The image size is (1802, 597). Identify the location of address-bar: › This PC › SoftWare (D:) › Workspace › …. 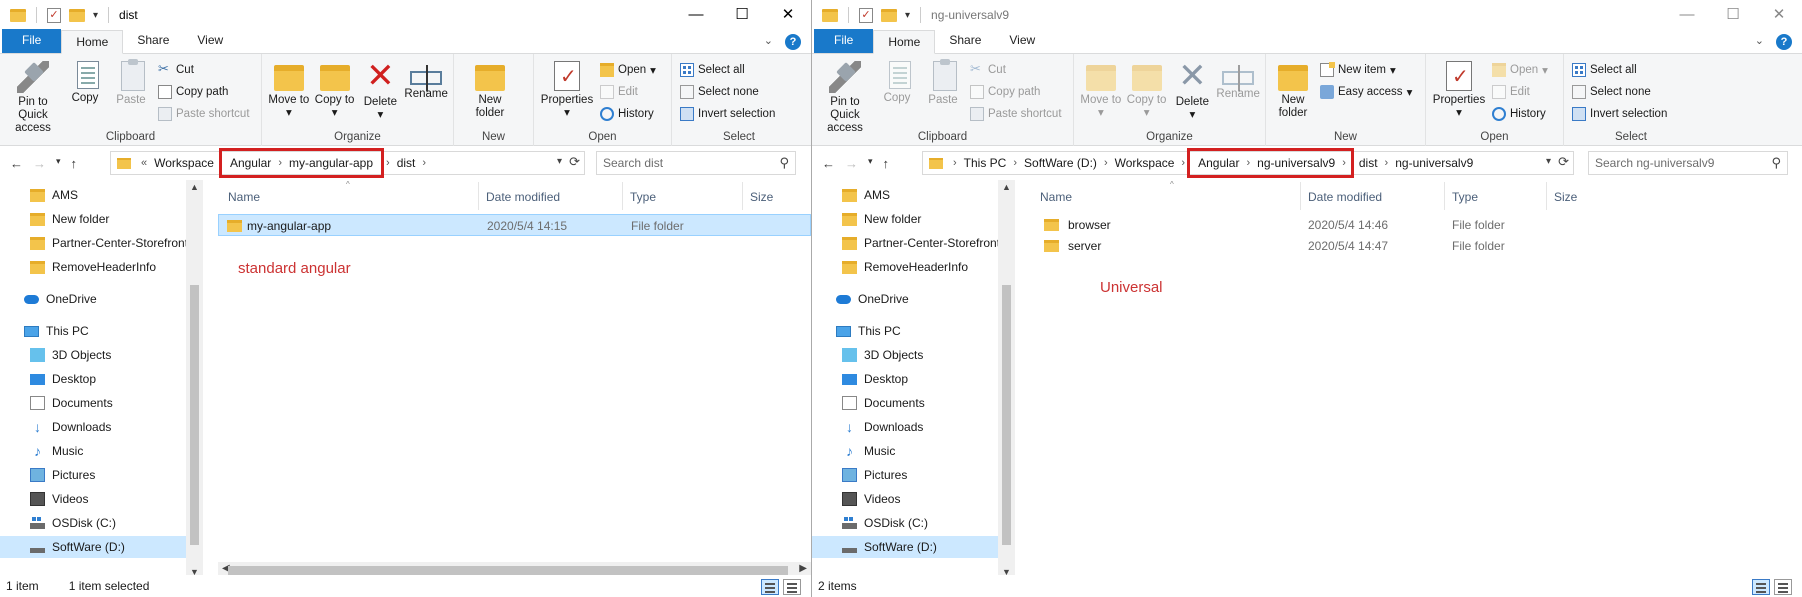
(1248, 163).